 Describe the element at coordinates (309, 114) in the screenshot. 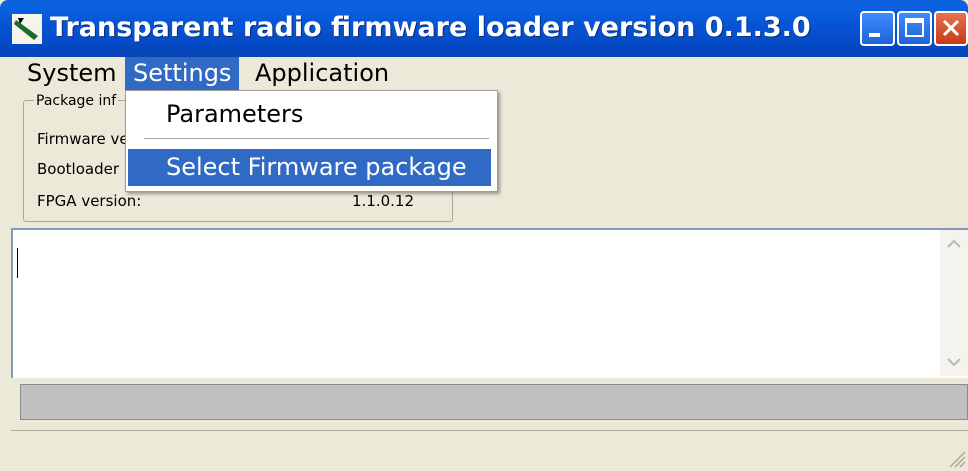

I see `menu-item-parameters: Parameters` at that location.